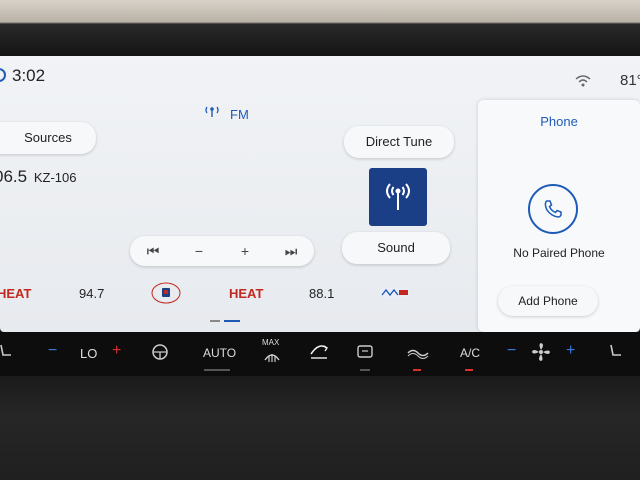 This screenshot has height=480, width=640. Describe the element at coordinates (239, 114) in the screenshot. I see `band-label: FM` at that location.